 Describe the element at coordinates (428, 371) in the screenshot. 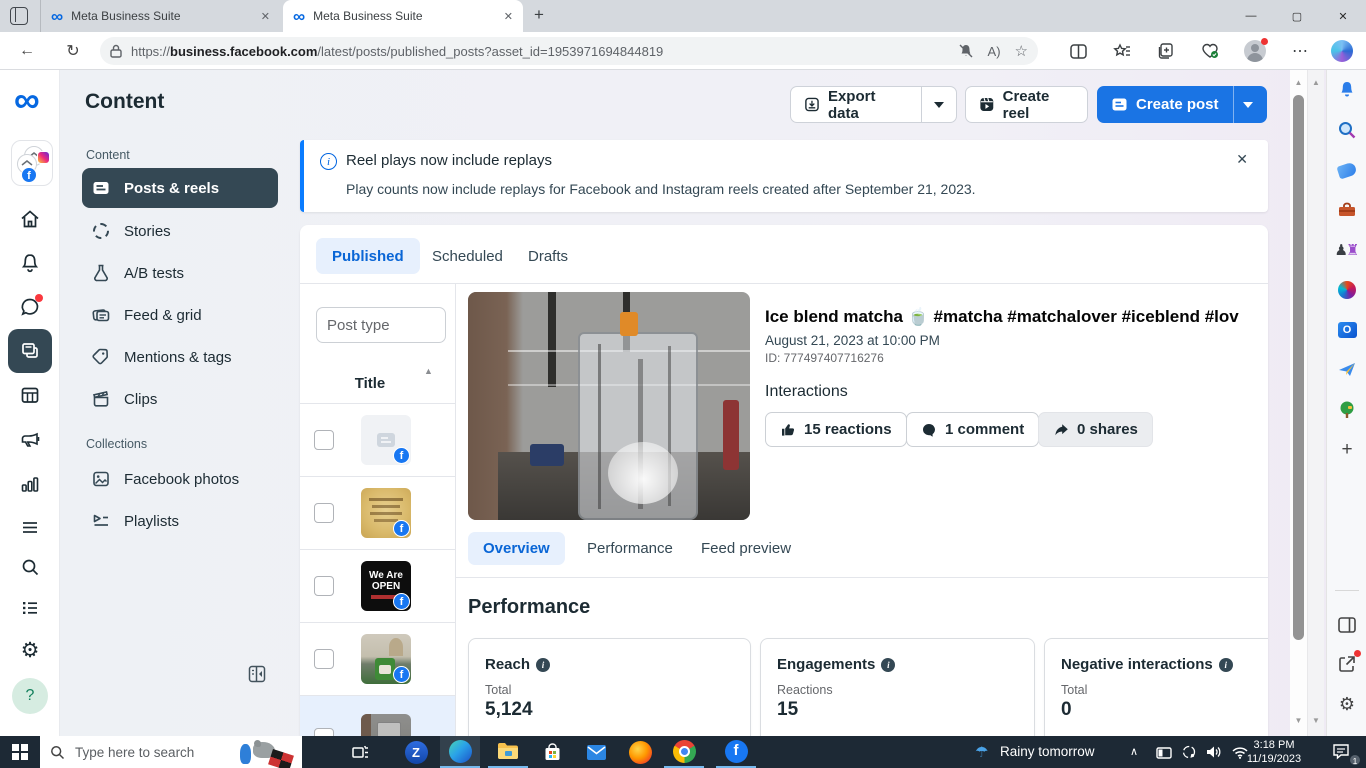

I see `sort-up-icon: ▲` at that location.